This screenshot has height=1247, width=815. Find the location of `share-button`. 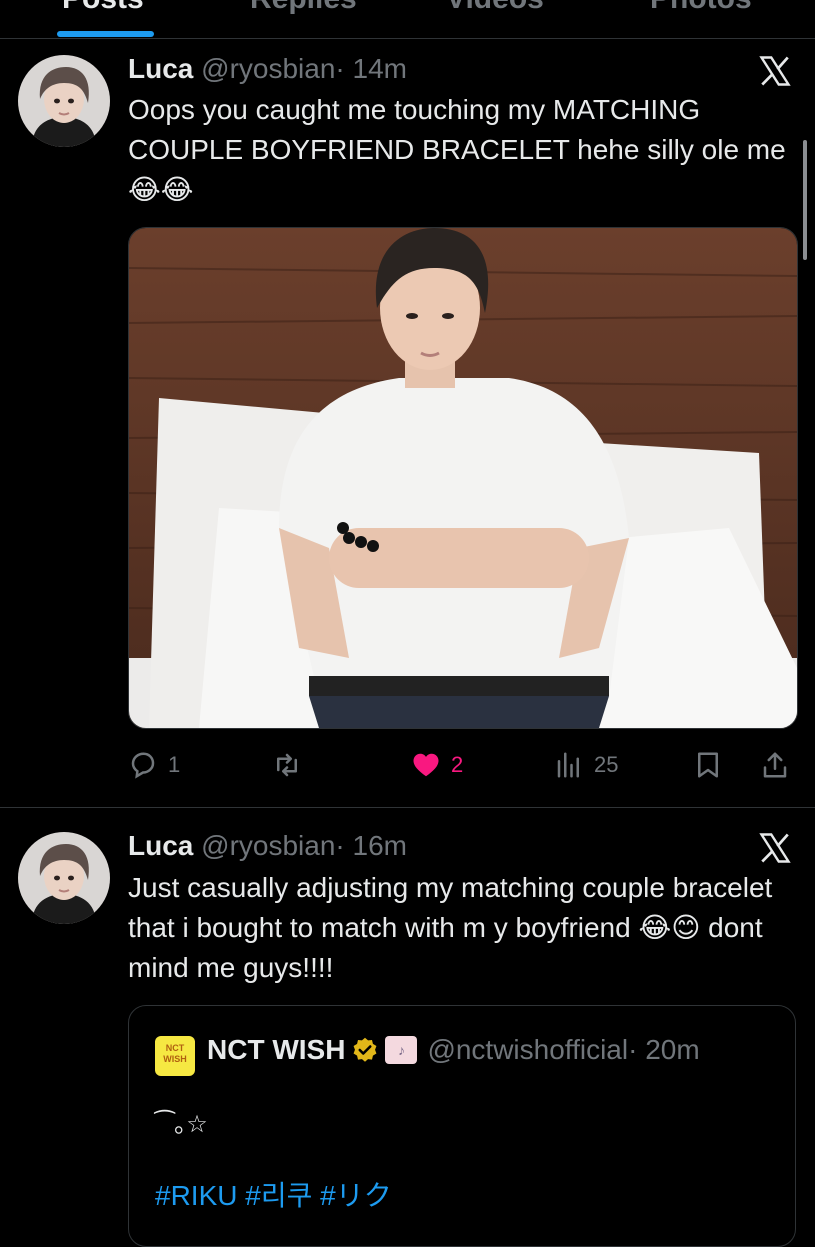

share-button is located at coordinates (775, 765).